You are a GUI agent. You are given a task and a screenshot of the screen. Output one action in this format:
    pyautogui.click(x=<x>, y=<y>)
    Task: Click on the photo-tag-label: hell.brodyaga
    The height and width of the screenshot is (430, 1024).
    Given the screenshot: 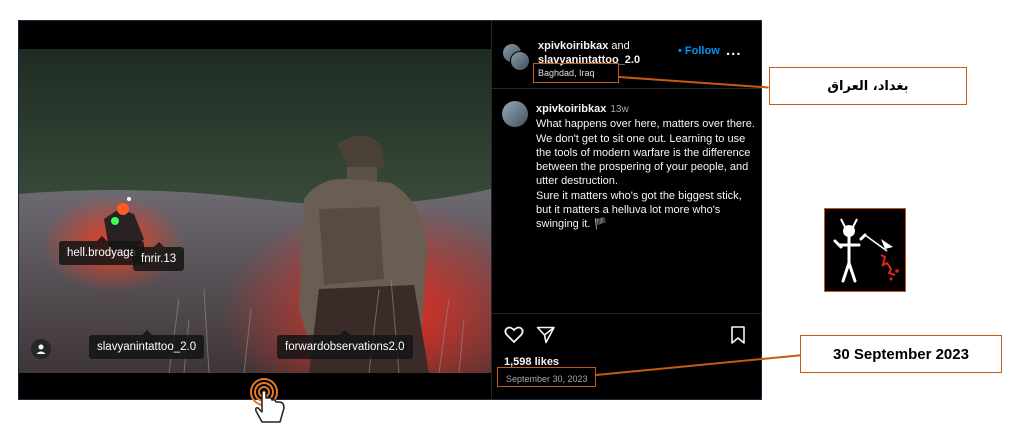 What is the action you would take?
    pyautogui.click(x=102, y=253)
    